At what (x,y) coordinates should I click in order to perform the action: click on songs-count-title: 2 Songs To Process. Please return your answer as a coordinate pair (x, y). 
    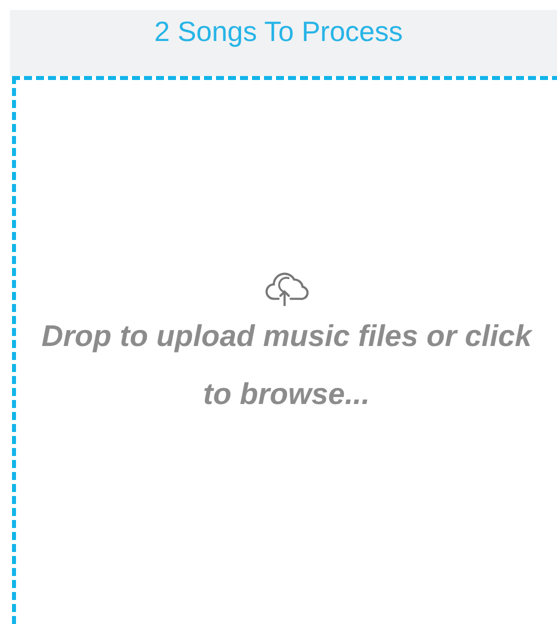
    Looking at the image, I should click on (278, 32).